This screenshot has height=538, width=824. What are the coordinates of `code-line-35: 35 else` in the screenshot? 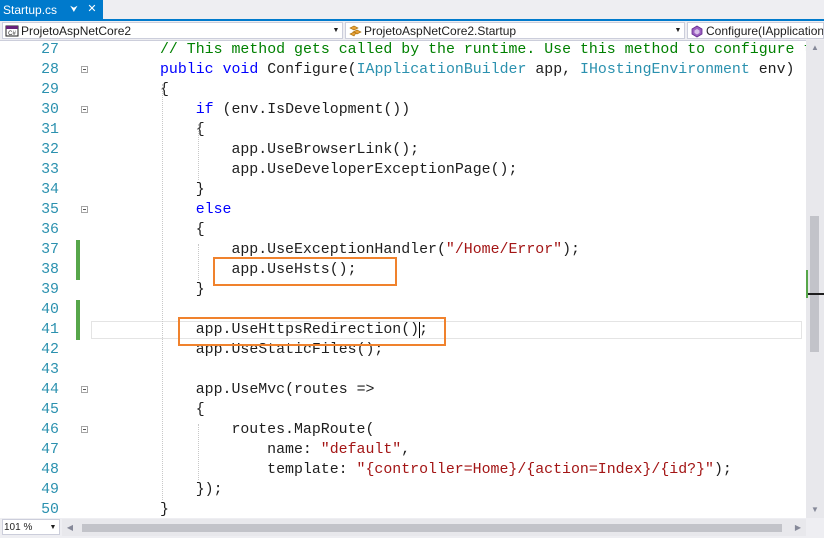 It's located at (403, 210).